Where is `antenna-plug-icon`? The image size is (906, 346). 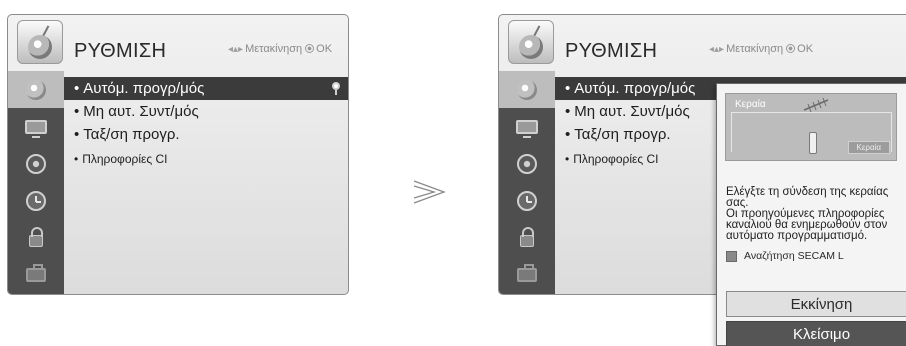 antenna-plug-icon is located at coordinates (813, 143).